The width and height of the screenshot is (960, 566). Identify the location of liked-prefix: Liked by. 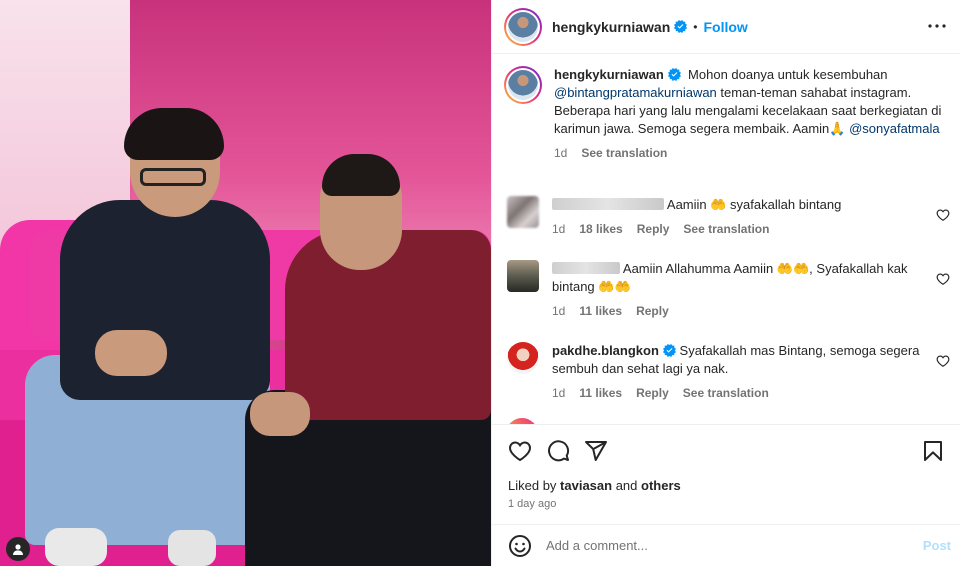
(534, 485).